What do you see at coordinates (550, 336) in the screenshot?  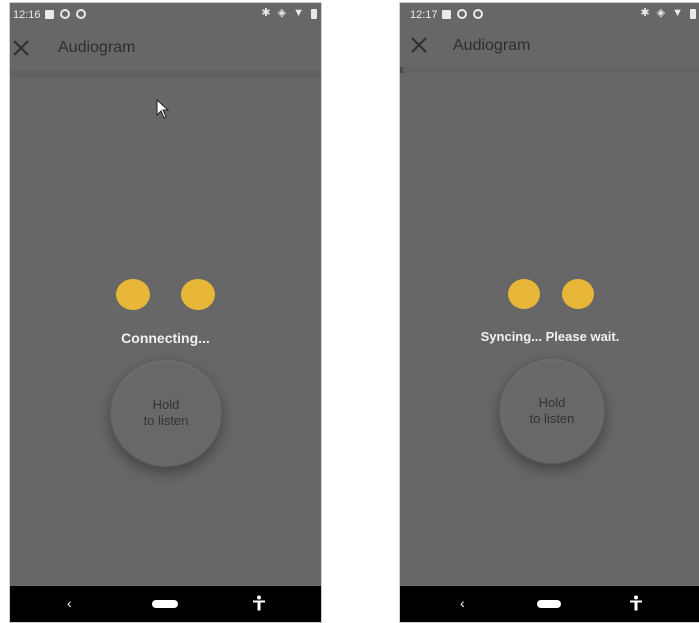 I see `sync-status: Syncing... Please wait.` at bounding box center [550, 336].